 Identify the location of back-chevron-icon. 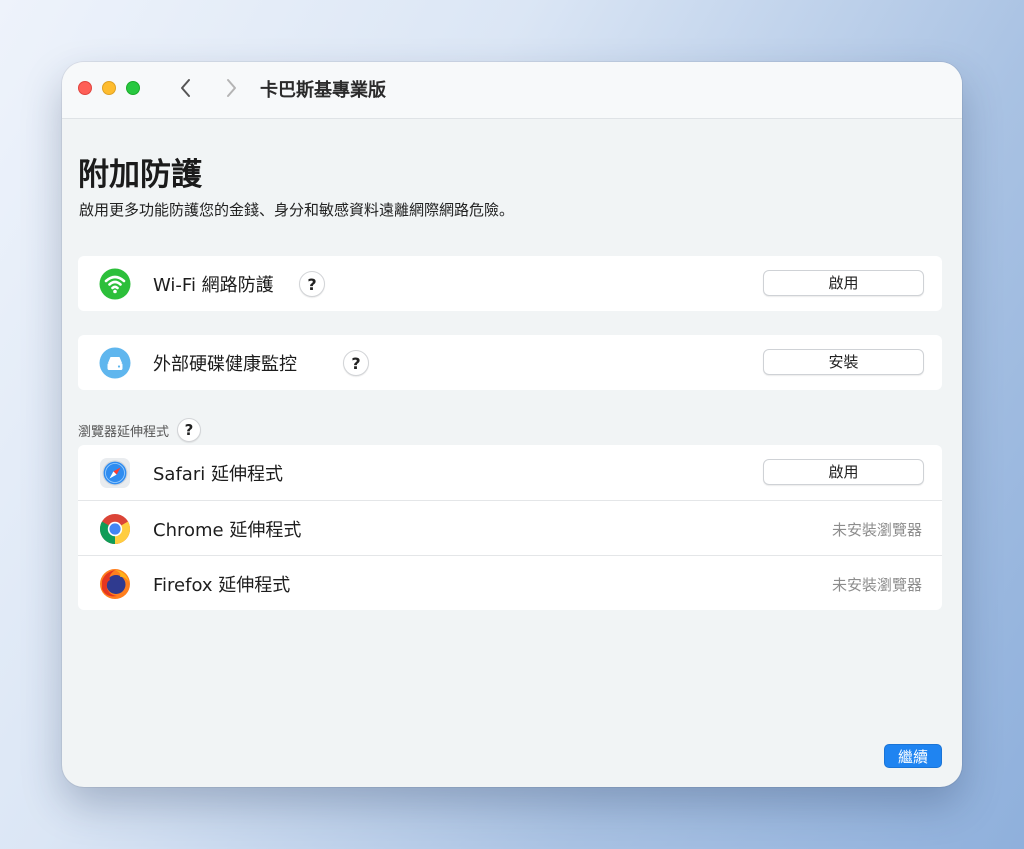
(186, 88).